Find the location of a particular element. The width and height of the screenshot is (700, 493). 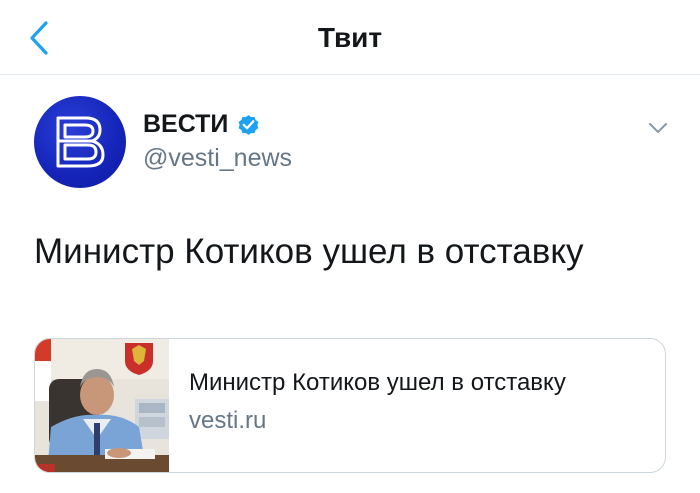

card-body: Министр Котиков ушел в отставку vesti.ru is located at coordinates (377, 402).